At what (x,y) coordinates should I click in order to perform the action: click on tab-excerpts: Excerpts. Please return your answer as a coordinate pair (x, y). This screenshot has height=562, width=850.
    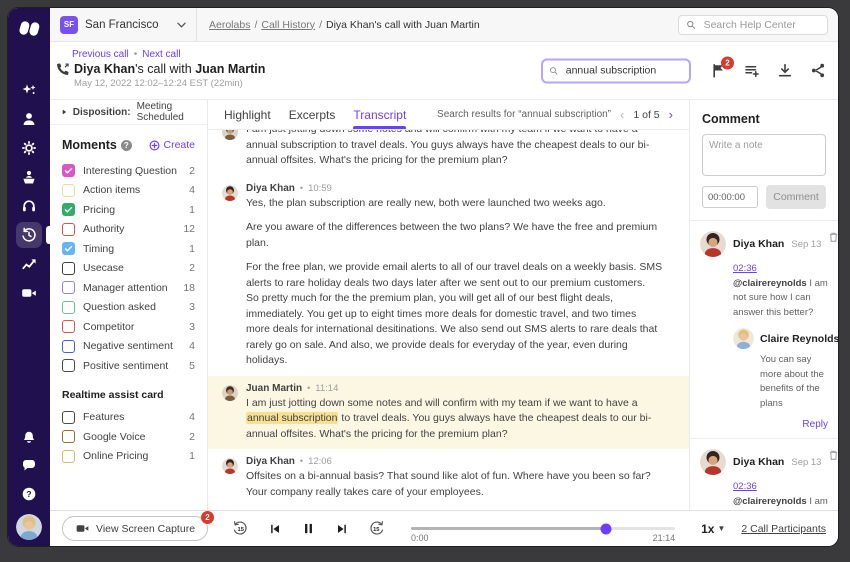
    Looking at the image, I should click on (312, 114).